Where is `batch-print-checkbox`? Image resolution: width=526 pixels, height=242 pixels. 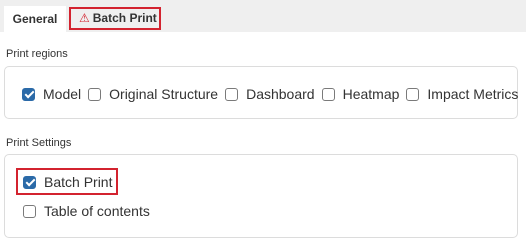
batch-print-checkbox is located at coordinates (29, 182).